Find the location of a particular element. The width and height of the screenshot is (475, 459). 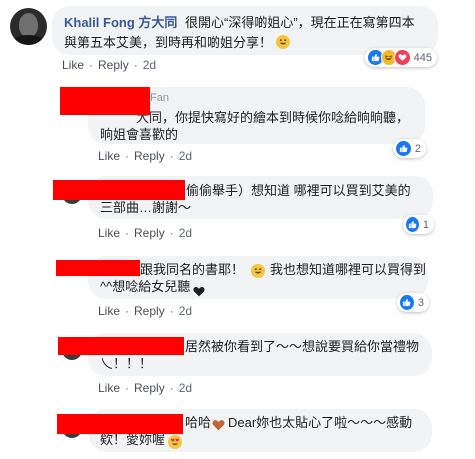

reply-text-line2: 欸！愛妳喔 is located at coordinates (133, 439).